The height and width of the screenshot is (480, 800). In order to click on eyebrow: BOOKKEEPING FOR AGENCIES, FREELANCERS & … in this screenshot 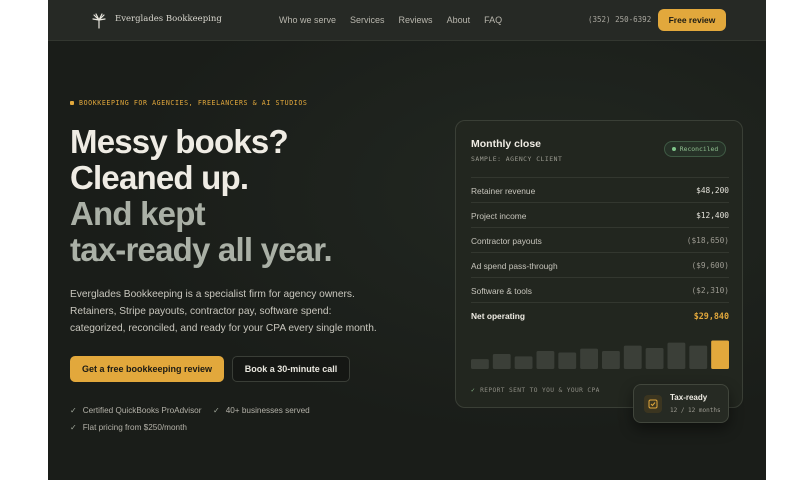, I will do `click(189, 103)`.